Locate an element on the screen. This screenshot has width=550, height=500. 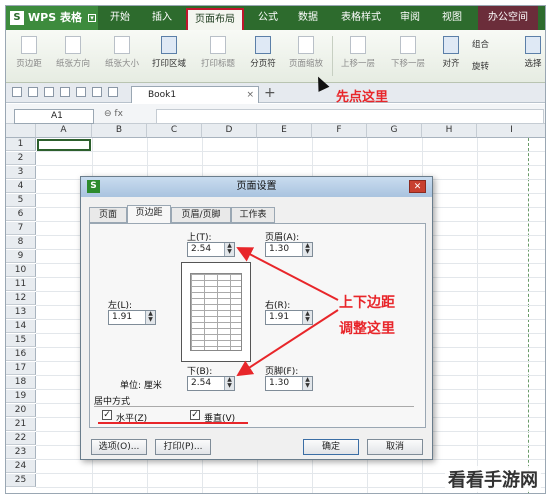
close-icon: × is located at coordinates (250, 95).